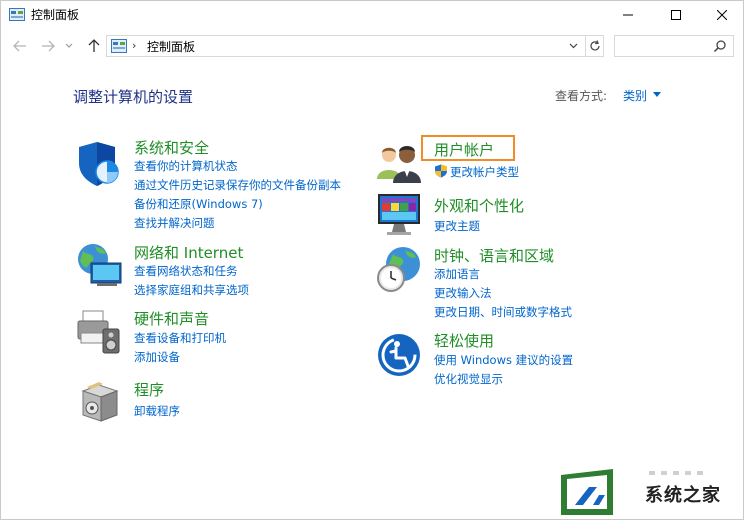 Image resolution: width=744 pixels, height=520 pixels. What do you see at coordinates (683, 495) in the screenshot?
I see `watermark-text: 系统之家` at bounding box center [683, 495].